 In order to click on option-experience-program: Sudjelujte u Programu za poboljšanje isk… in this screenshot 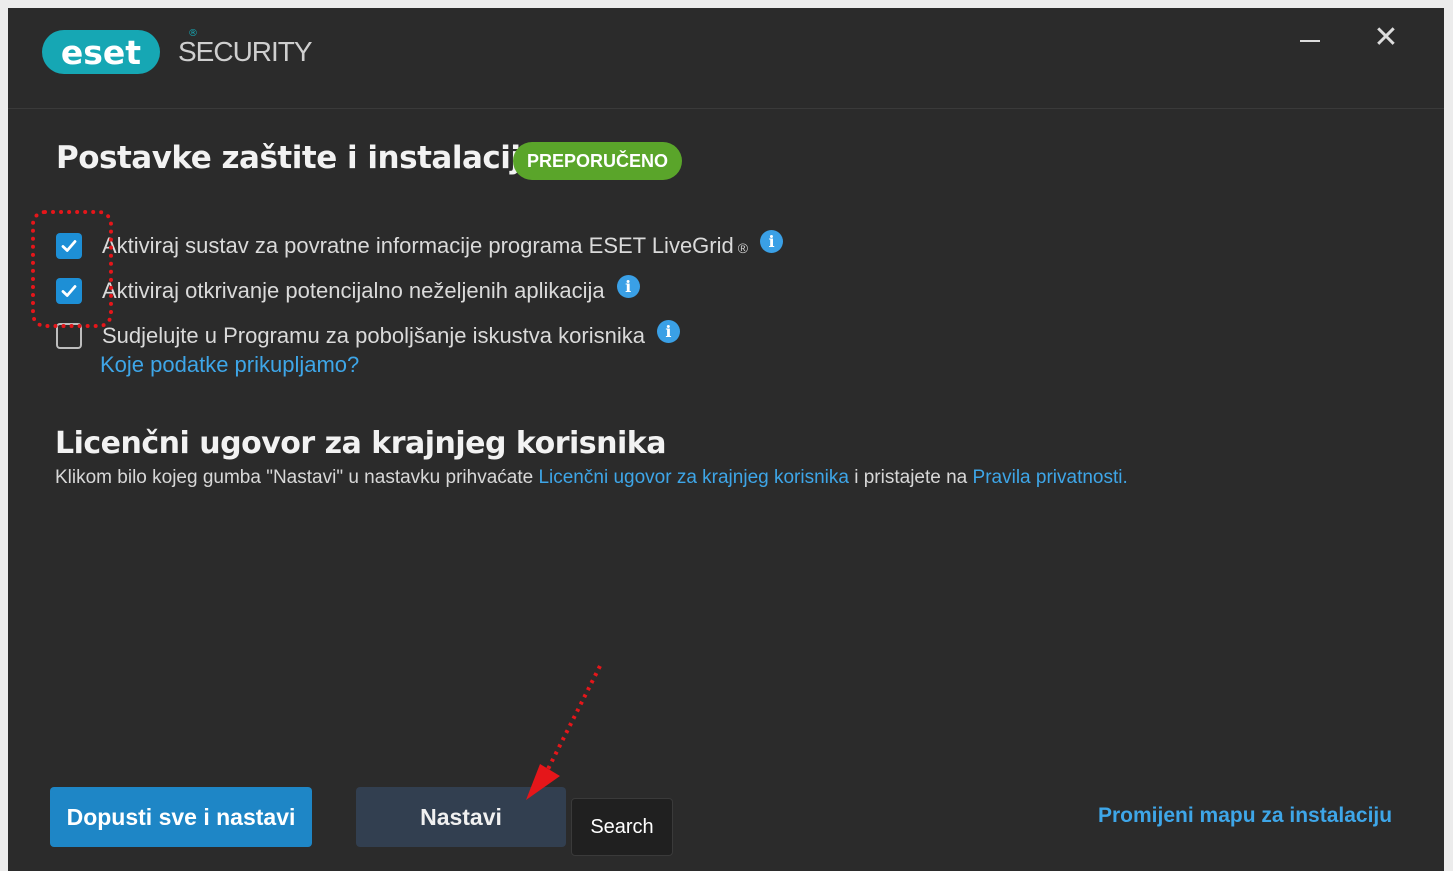, I will do `click(368, 336)`.